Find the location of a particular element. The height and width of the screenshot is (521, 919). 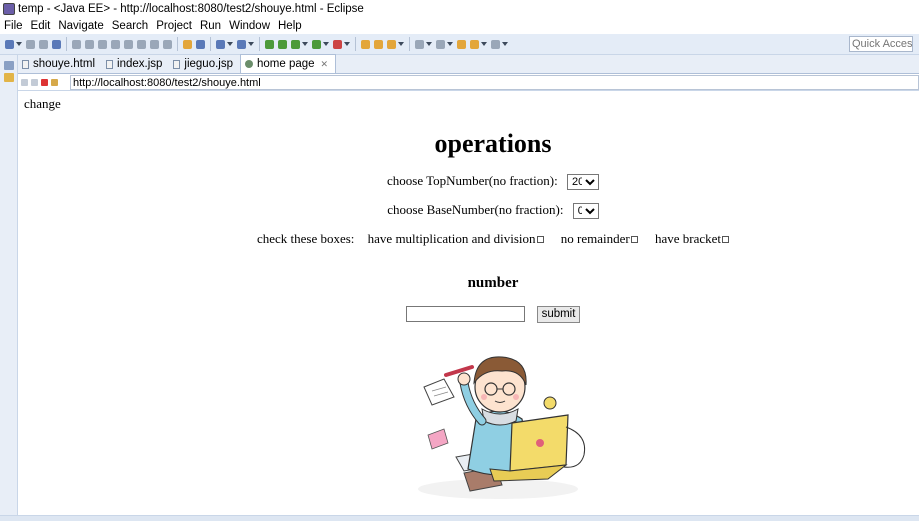

top-number-label: choose TopNumber(no fraction): is located at coordinates (472, 180).